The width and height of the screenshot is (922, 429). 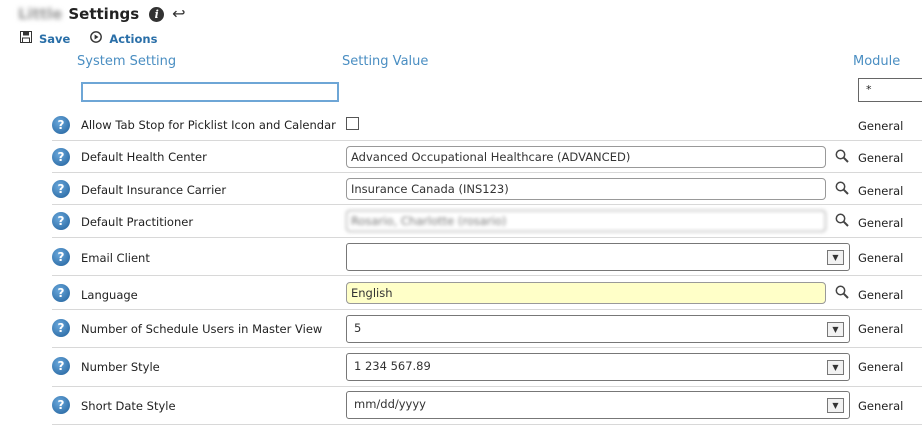 I want to click on setting-label: Number Style, so click(x=120, y=367).